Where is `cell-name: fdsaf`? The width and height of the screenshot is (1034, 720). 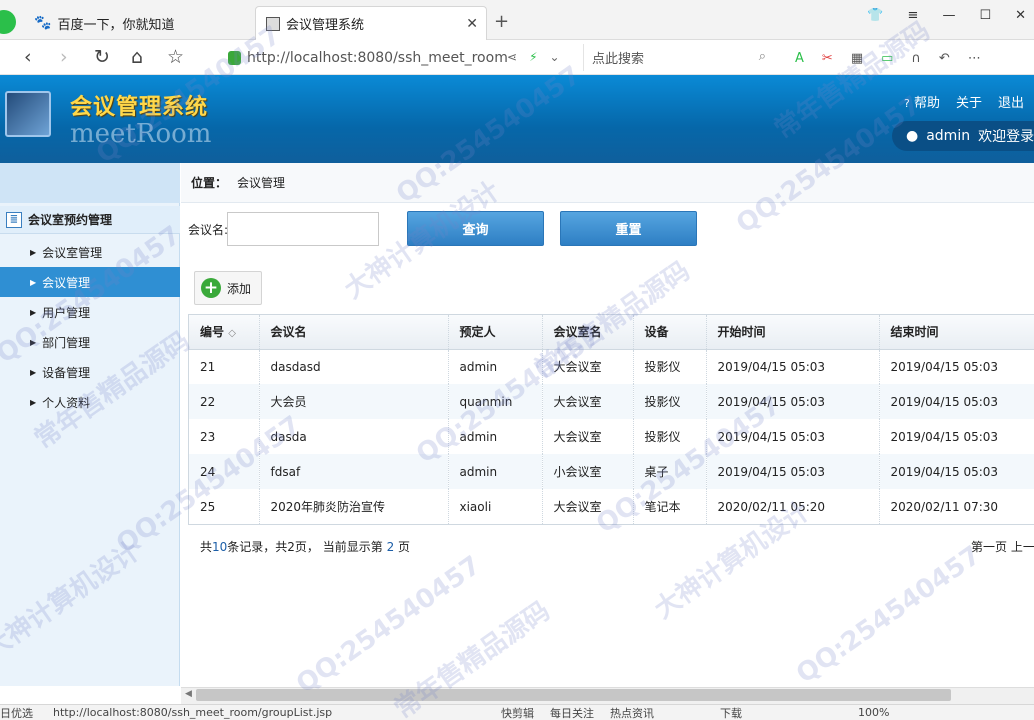
cell-name: fdsaf is located at coordinates (354, 471).